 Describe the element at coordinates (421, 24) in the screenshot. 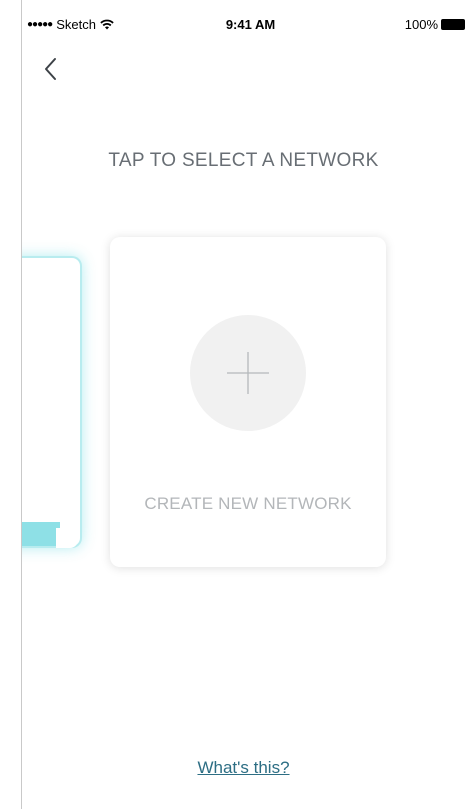

I see `battery-percent: 100%` at that location.